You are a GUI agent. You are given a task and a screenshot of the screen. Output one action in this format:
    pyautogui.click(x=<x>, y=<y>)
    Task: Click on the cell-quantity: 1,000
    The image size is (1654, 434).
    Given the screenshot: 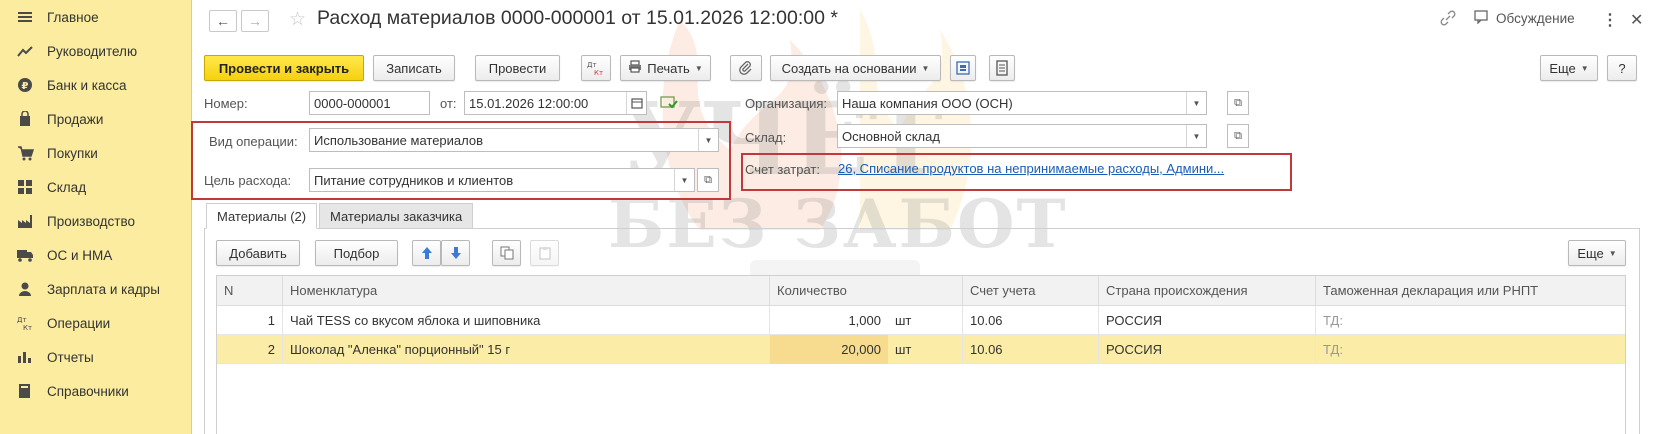 What is the action you would take?
    pyautogui.click(x=829, y=320)
    